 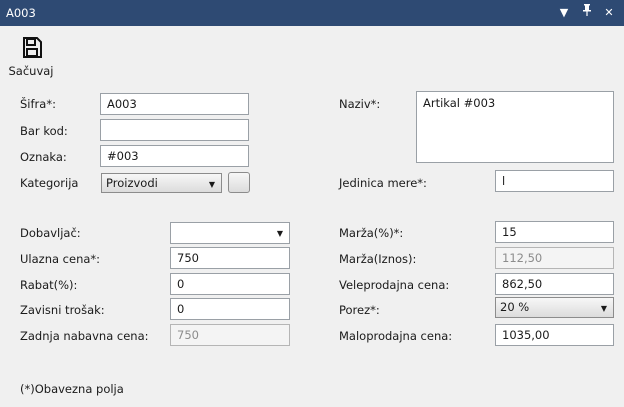 I want to click on rabat-label: Rabat(%):, so click(x=49, y=285).